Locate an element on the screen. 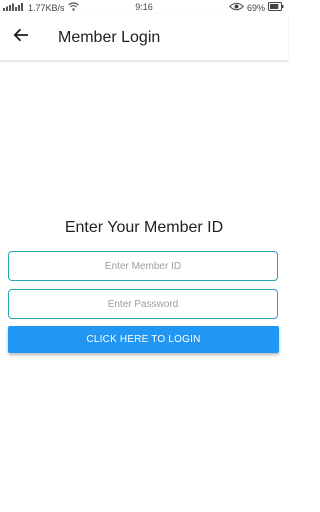  password-input is located at coordinates (143, 304).